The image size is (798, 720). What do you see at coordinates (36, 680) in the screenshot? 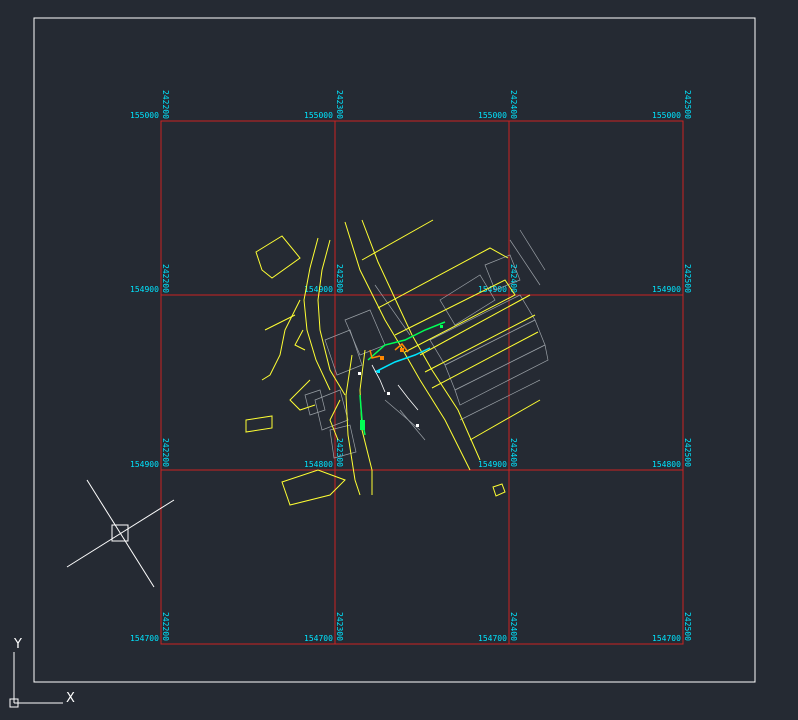
I see `ucs-axis-icon` at bounding box center [36, 680].